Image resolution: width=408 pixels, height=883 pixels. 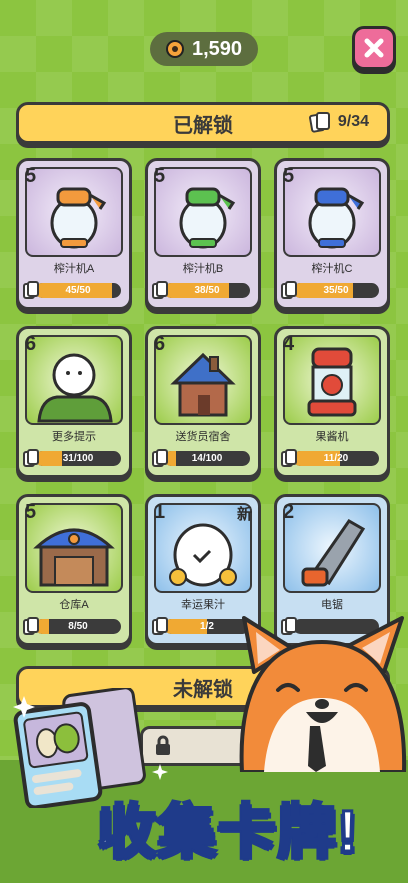 I want to click on juicer-orange-icon, so click(x=78, y=218).